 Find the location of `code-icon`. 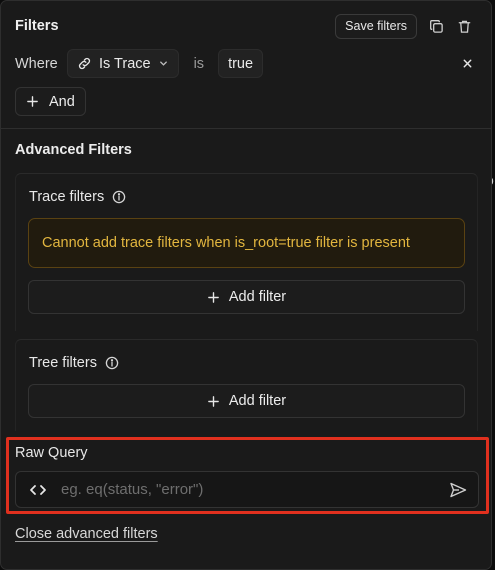

code-icon is located at coordinates (38, 490).